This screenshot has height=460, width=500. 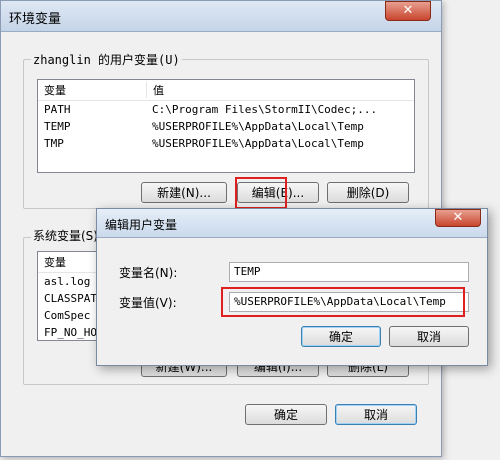 I want to click on table-row: TEMP %USERPROFILE%\AppData\Local\Temp, so click(x=226, y=126).